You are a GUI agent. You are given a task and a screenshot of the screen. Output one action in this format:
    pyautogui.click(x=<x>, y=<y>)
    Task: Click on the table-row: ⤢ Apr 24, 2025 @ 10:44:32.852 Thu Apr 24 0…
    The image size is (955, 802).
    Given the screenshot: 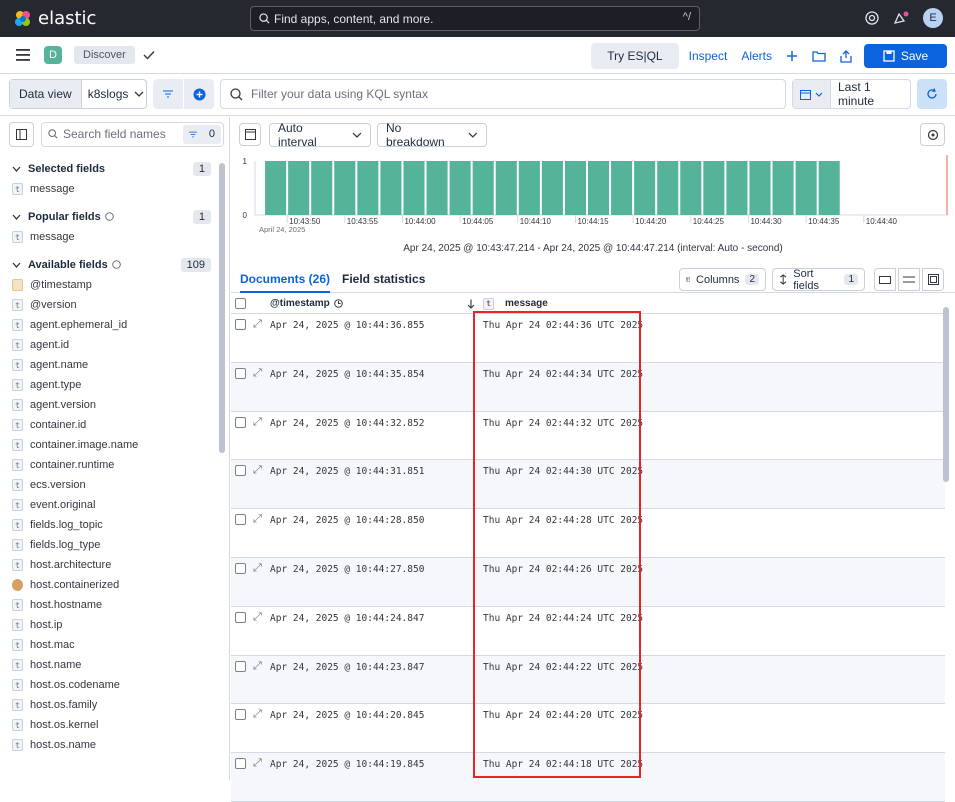 What is the action you would take?
    pyautogui.click(x=588, y=436)
    